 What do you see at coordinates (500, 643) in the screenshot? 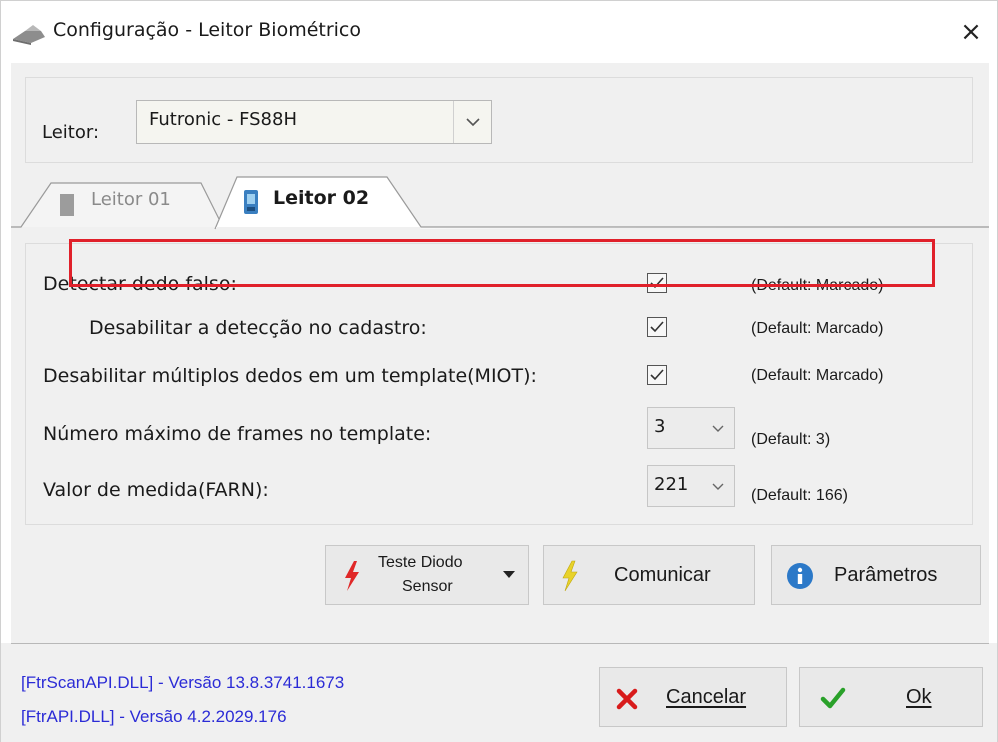
I see `separator` at bounding box center [500, 643].